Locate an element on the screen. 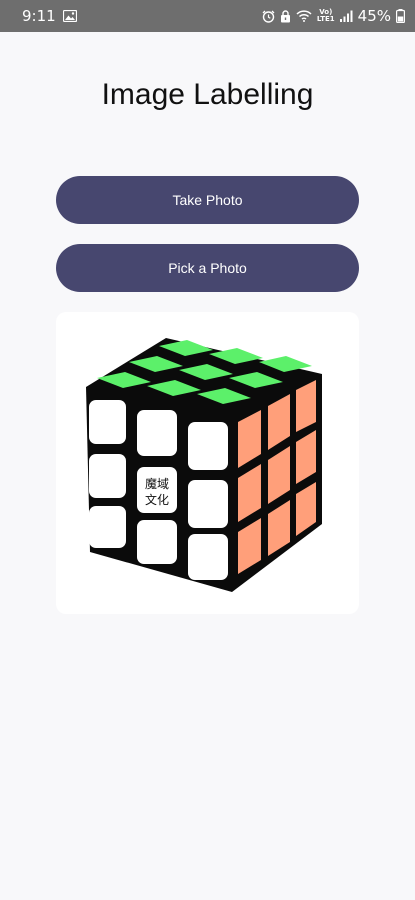 Image resolution: width=415 pixels, height=900 pixels. alarm-icon is located at coordinates (268, 16).